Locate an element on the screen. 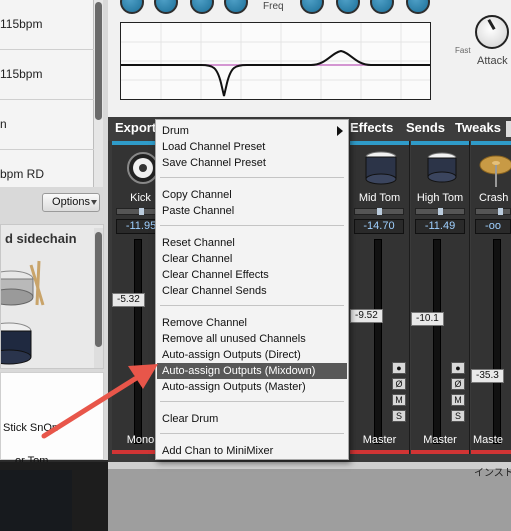 The height and width of the screenshot is (531, 511). tab-sends: Sends is located at coordinates (425, 127).